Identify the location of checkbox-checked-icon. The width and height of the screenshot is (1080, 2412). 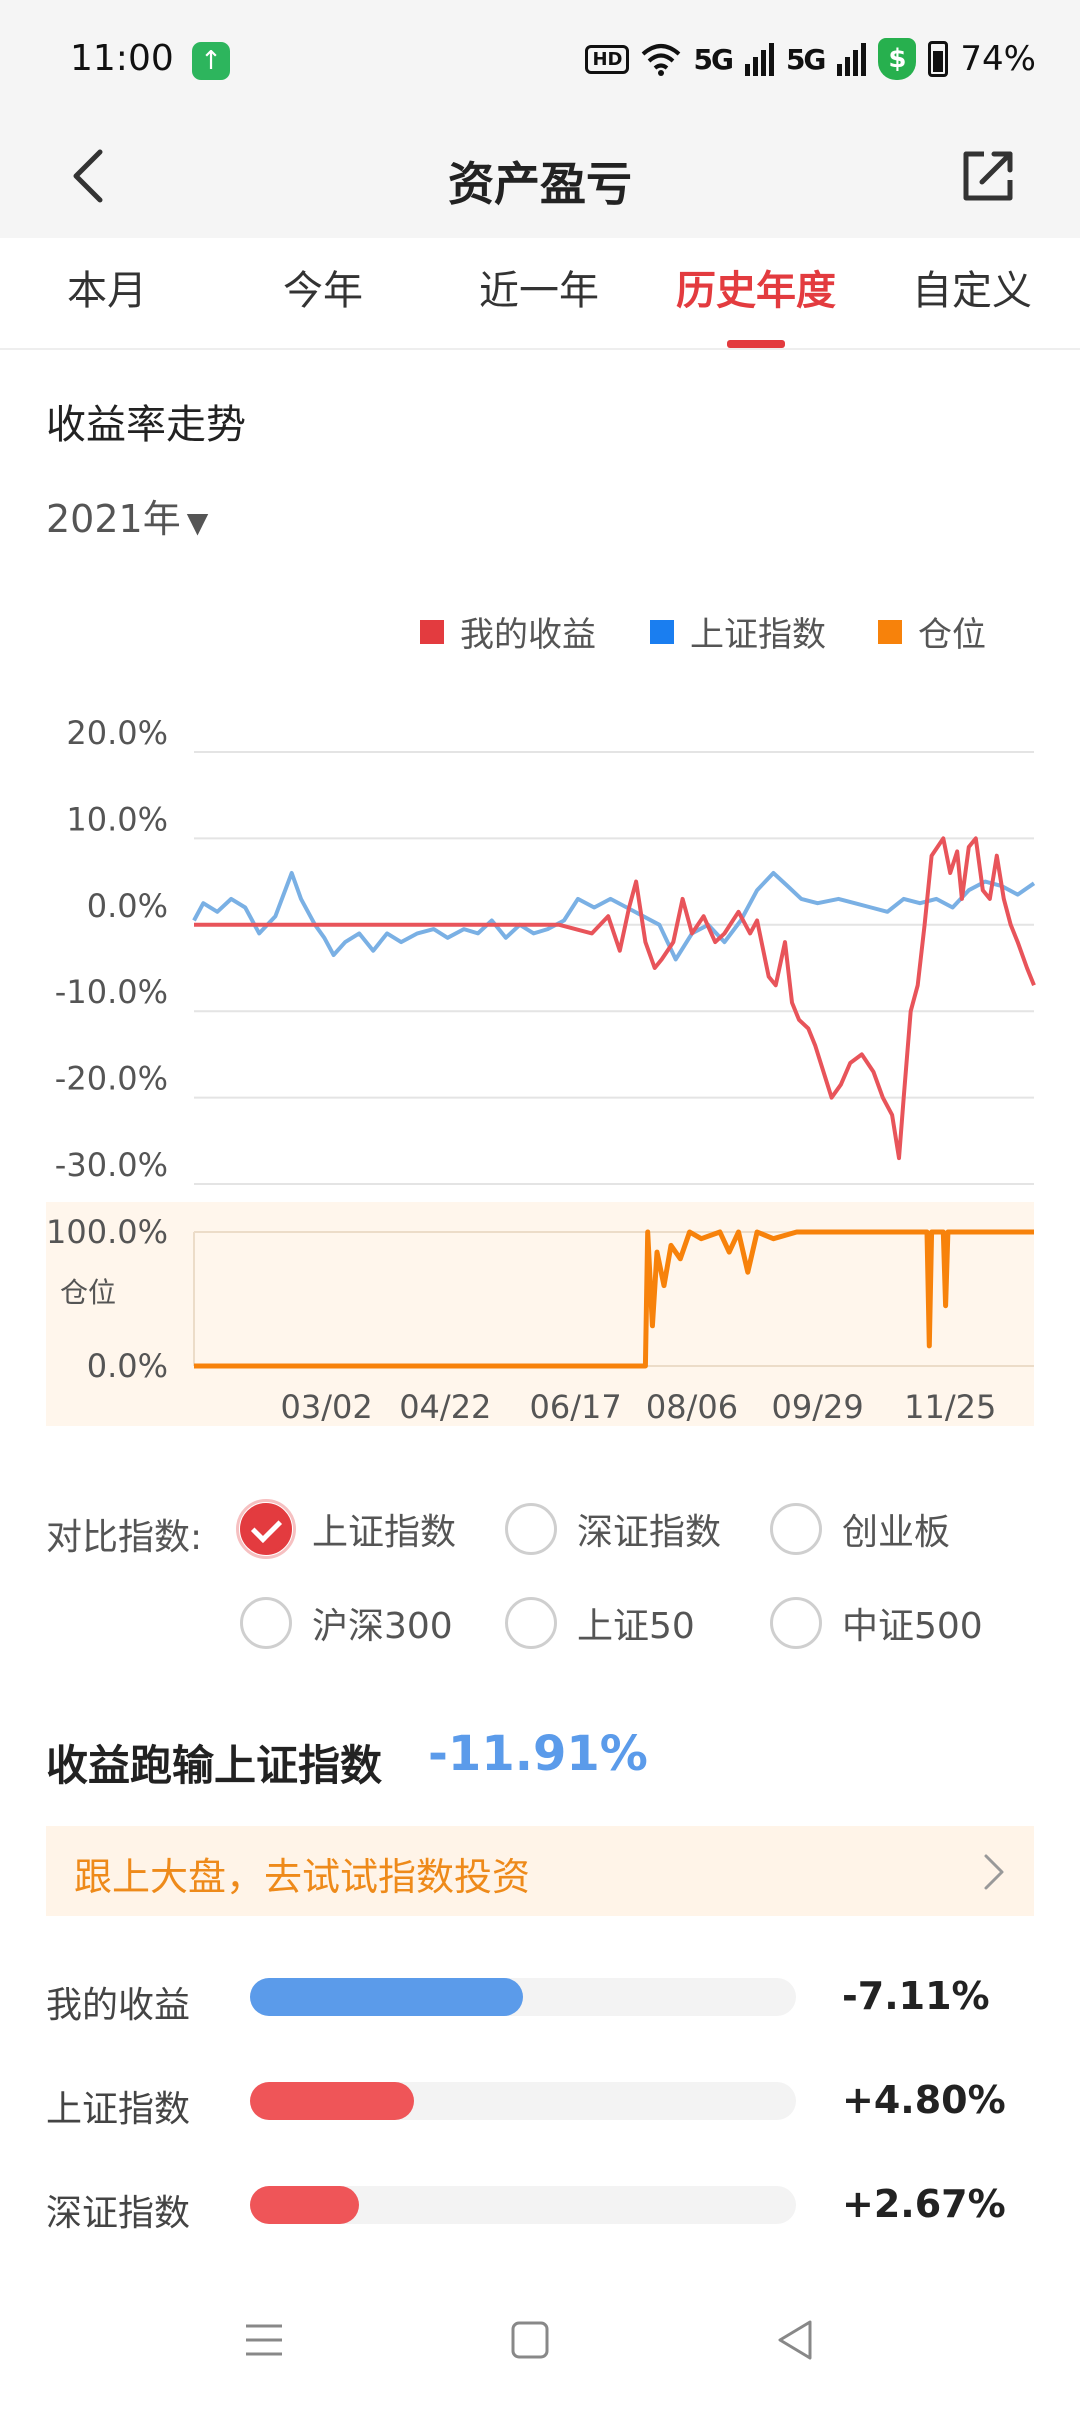
(266, 1529).